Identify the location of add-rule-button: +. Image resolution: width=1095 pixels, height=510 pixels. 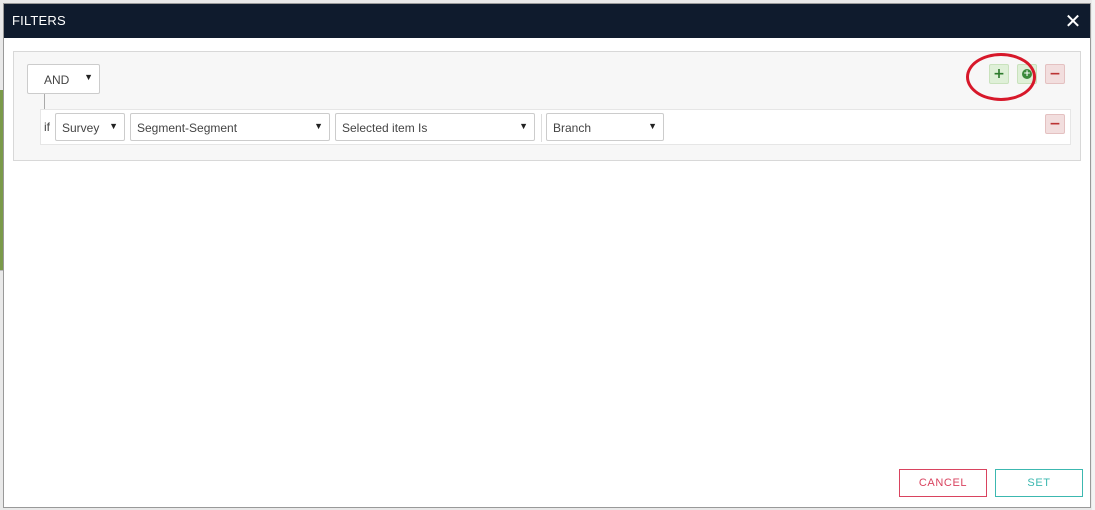
(999, 74).